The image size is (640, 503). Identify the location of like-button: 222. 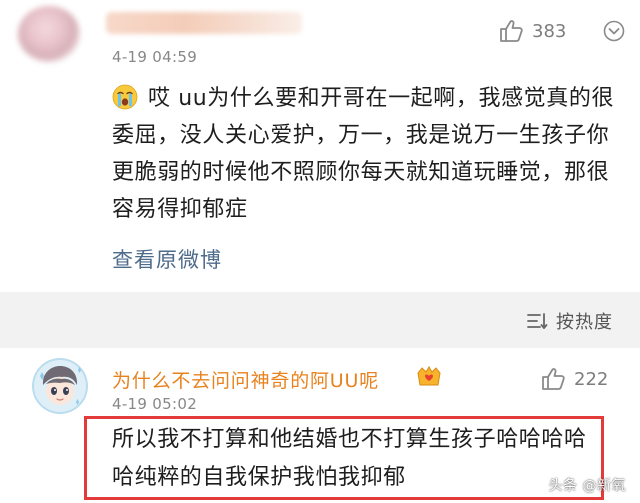
(574, 379).